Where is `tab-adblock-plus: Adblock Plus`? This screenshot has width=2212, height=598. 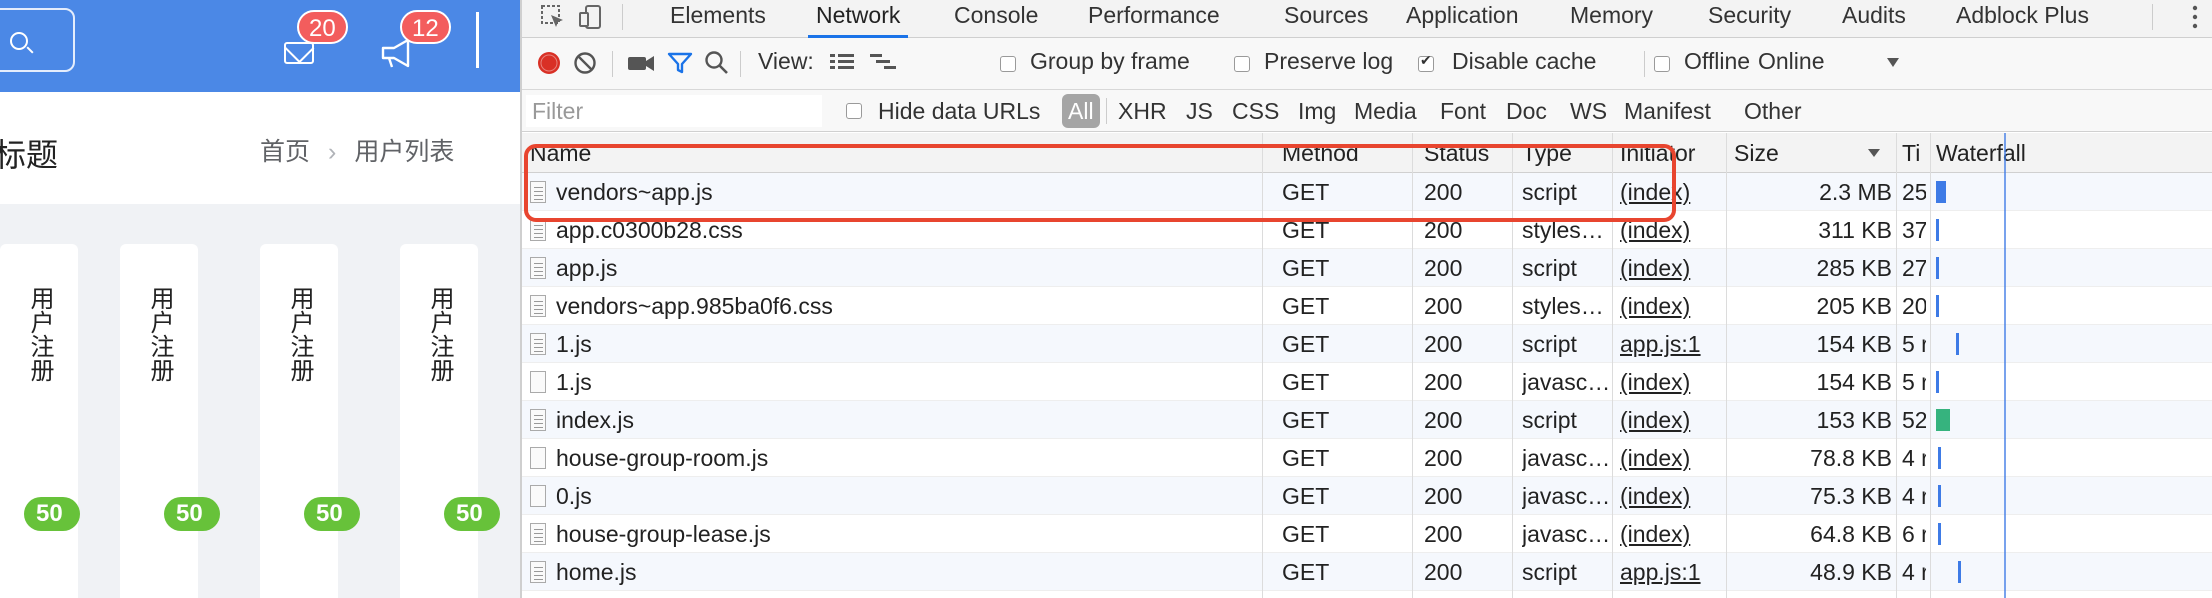 tab-adblock-plus: Adblock Plus is located at coordinates (2022, 19).